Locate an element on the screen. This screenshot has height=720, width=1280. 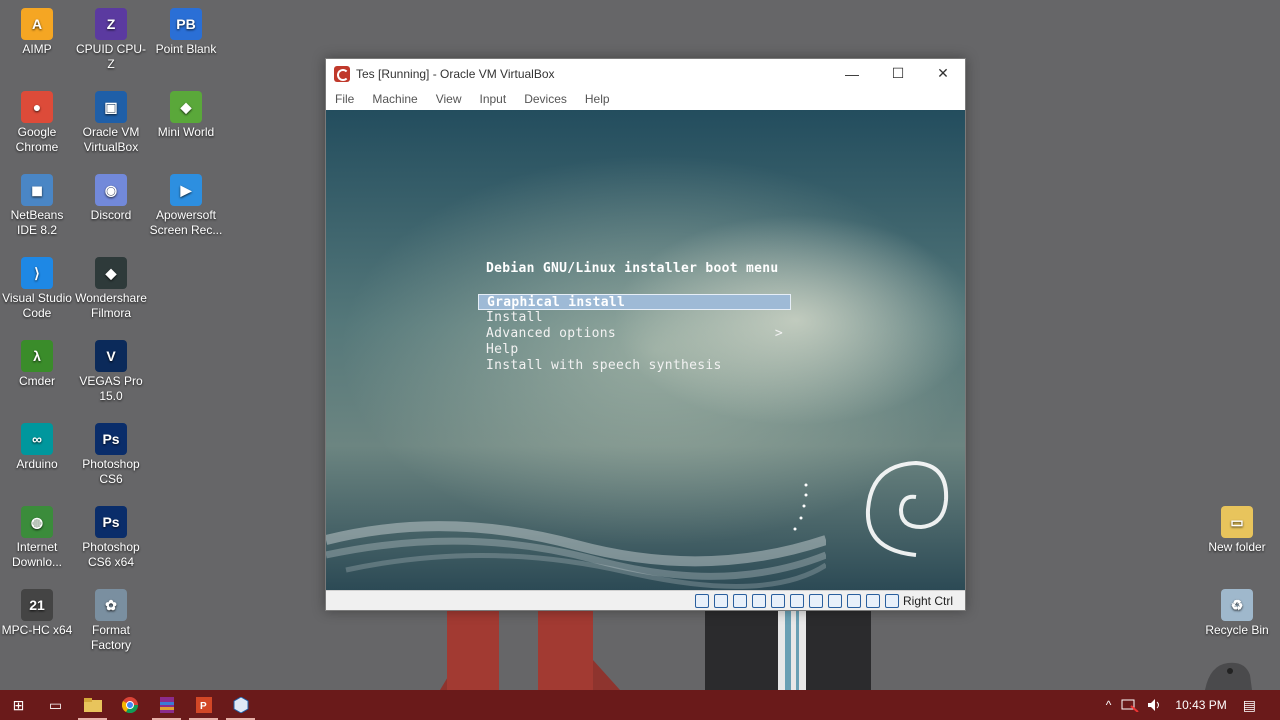
desktop-icon-arduino: ∞ Arduino is located at coordinates (37, 447).